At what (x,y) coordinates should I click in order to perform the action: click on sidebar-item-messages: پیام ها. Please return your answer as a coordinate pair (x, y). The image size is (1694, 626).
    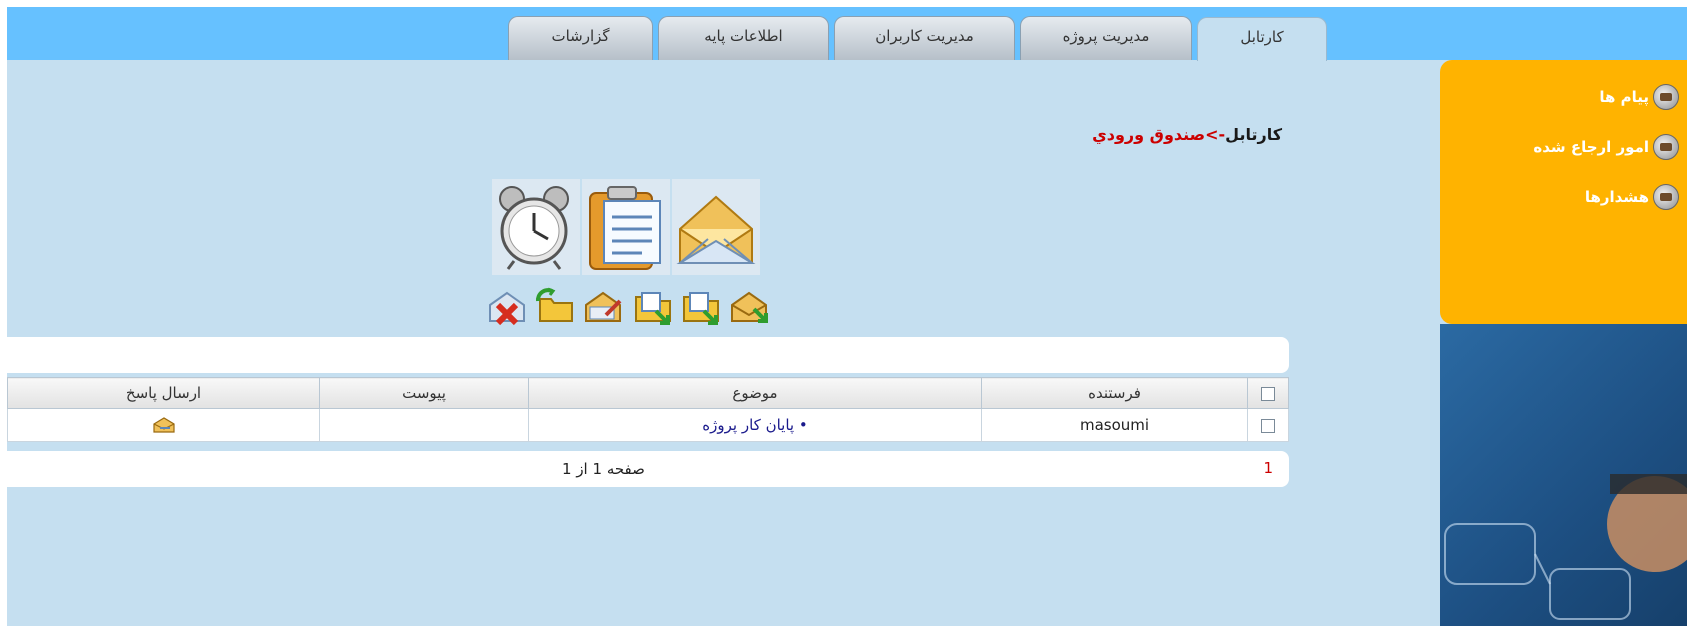
    Looking at the image, I should click on (1639, 97).